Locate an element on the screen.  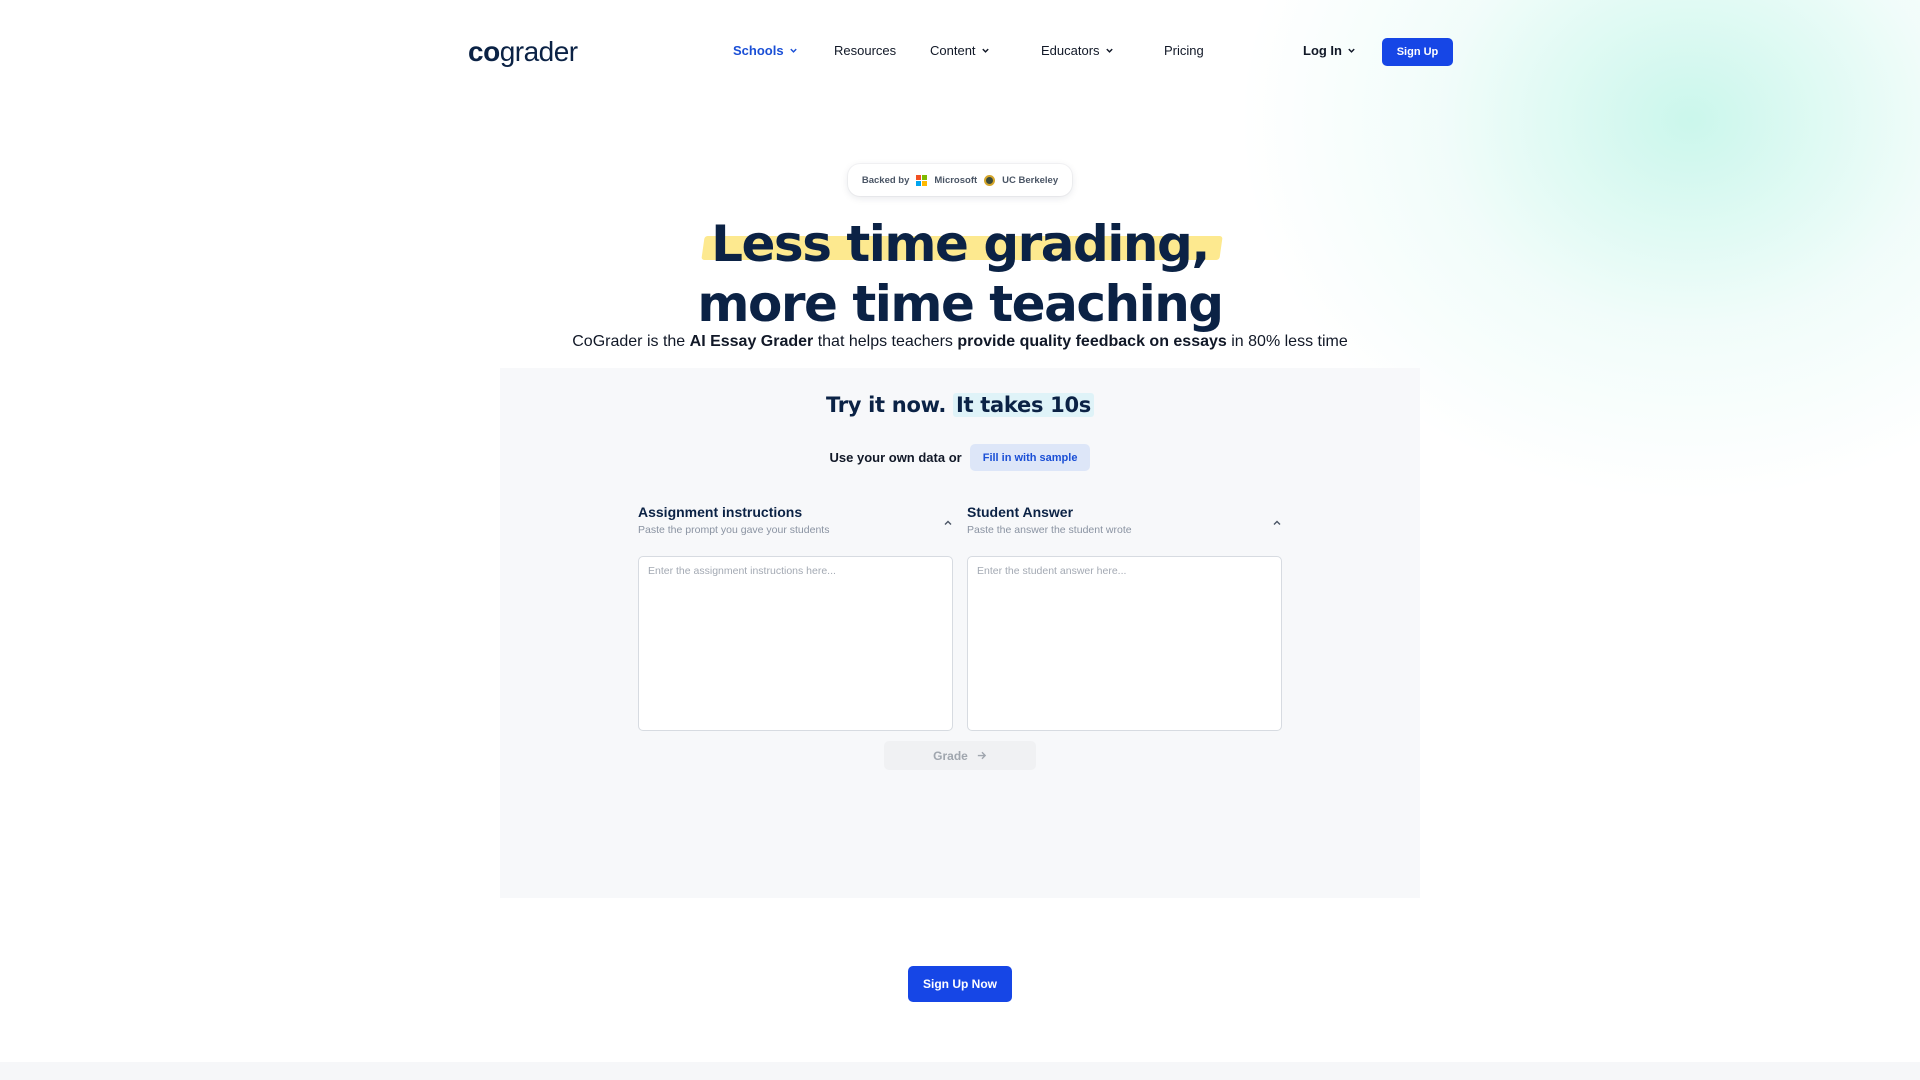
login-menu: Log In is located at coordinates (1329, 50).